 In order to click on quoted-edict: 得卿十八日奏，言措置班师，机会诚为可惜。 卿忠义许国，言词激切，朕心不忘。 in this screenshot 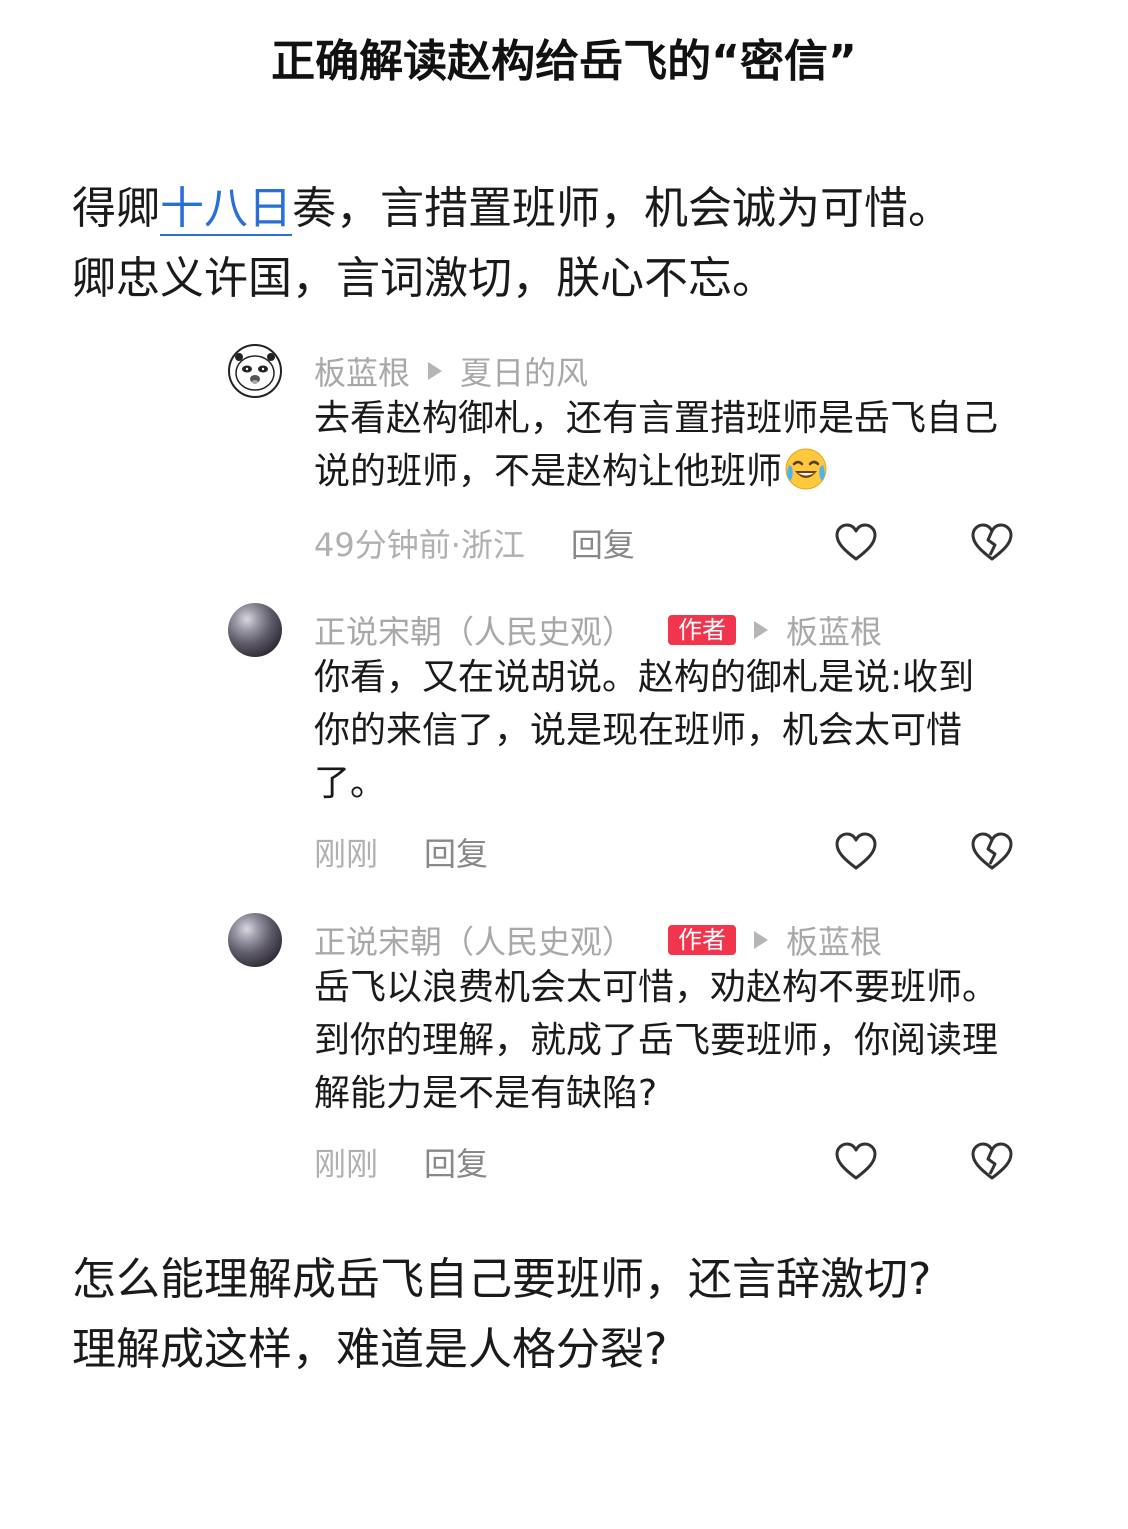, I will do `click(572, 244)`.